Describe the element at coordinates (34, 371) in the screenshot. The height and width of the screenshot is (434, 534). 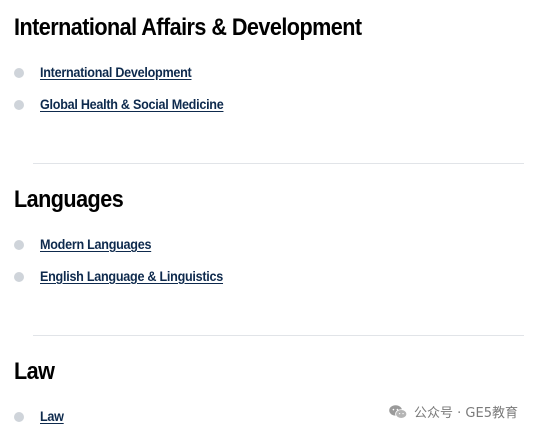
I see `section-heading: Law` at that location.